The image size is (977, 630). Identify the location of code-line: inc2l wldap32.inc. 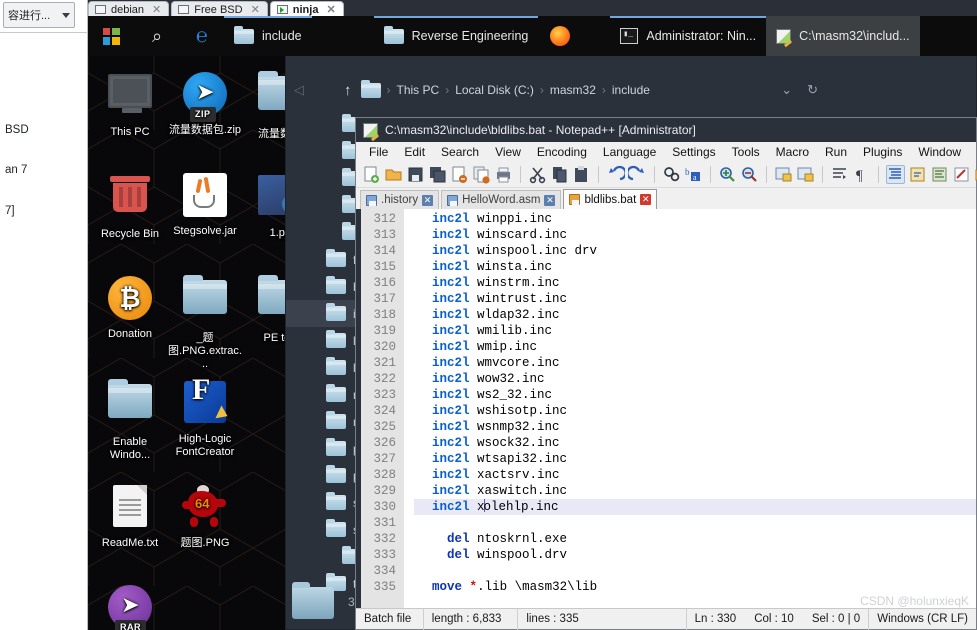
(695, 315).